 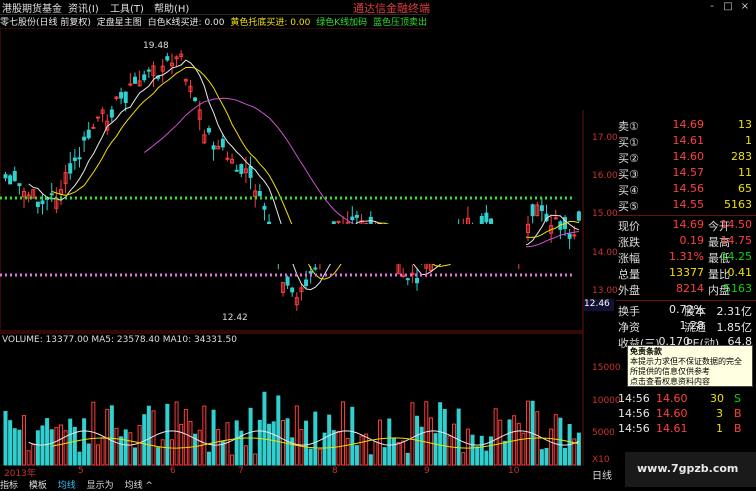 What do you see at coordinates (628, 142) in the screenshot?
I see `bid-label: 买①` at bounding box center [628, 142].